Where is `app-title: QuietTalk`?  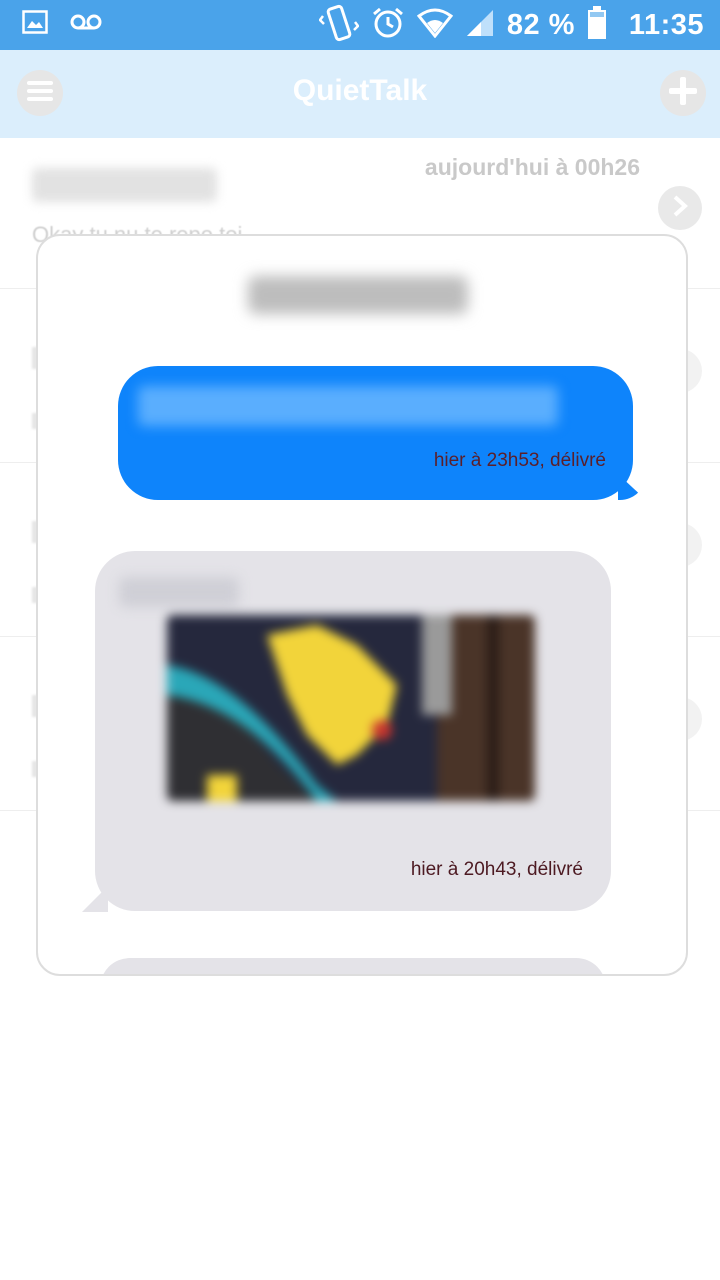
app-title: QuietTalk is located at coordinates (360, 90).